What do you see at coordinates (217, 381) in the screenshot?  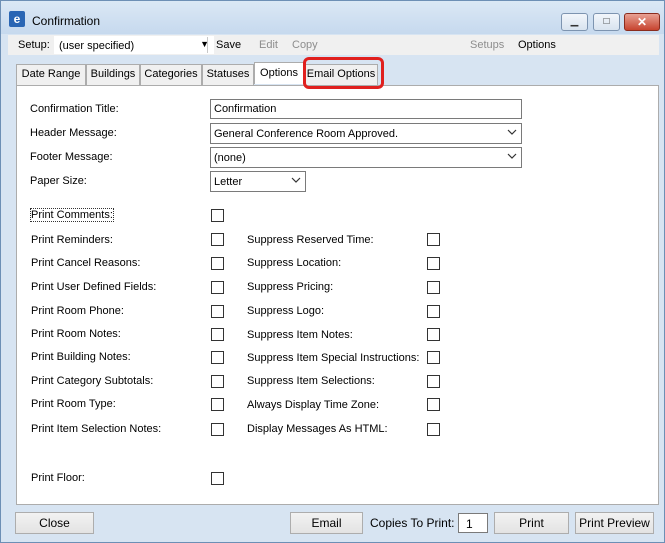 I see `print-category-subtotals-checkbox` at bounding box center [217, 381].